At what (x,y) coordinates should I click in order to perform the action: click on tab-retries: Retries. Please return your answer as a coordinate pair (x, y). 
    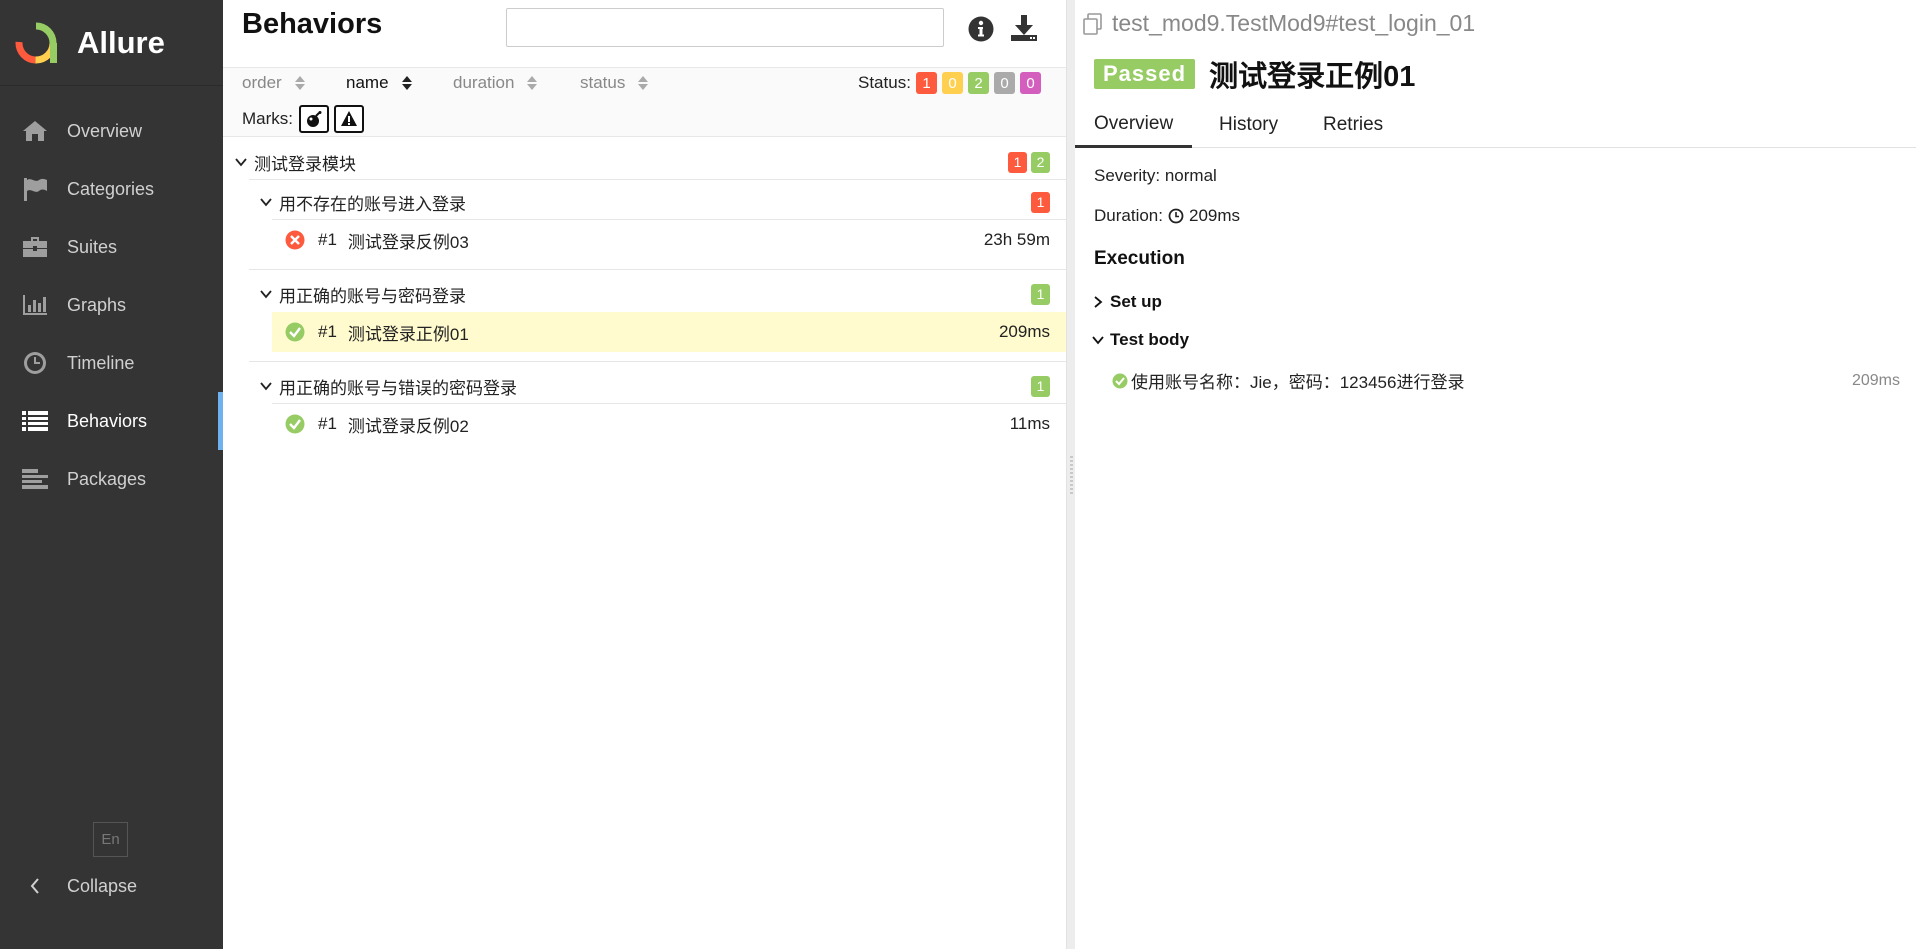
    Looking at the image, I should click on (1353, 125).